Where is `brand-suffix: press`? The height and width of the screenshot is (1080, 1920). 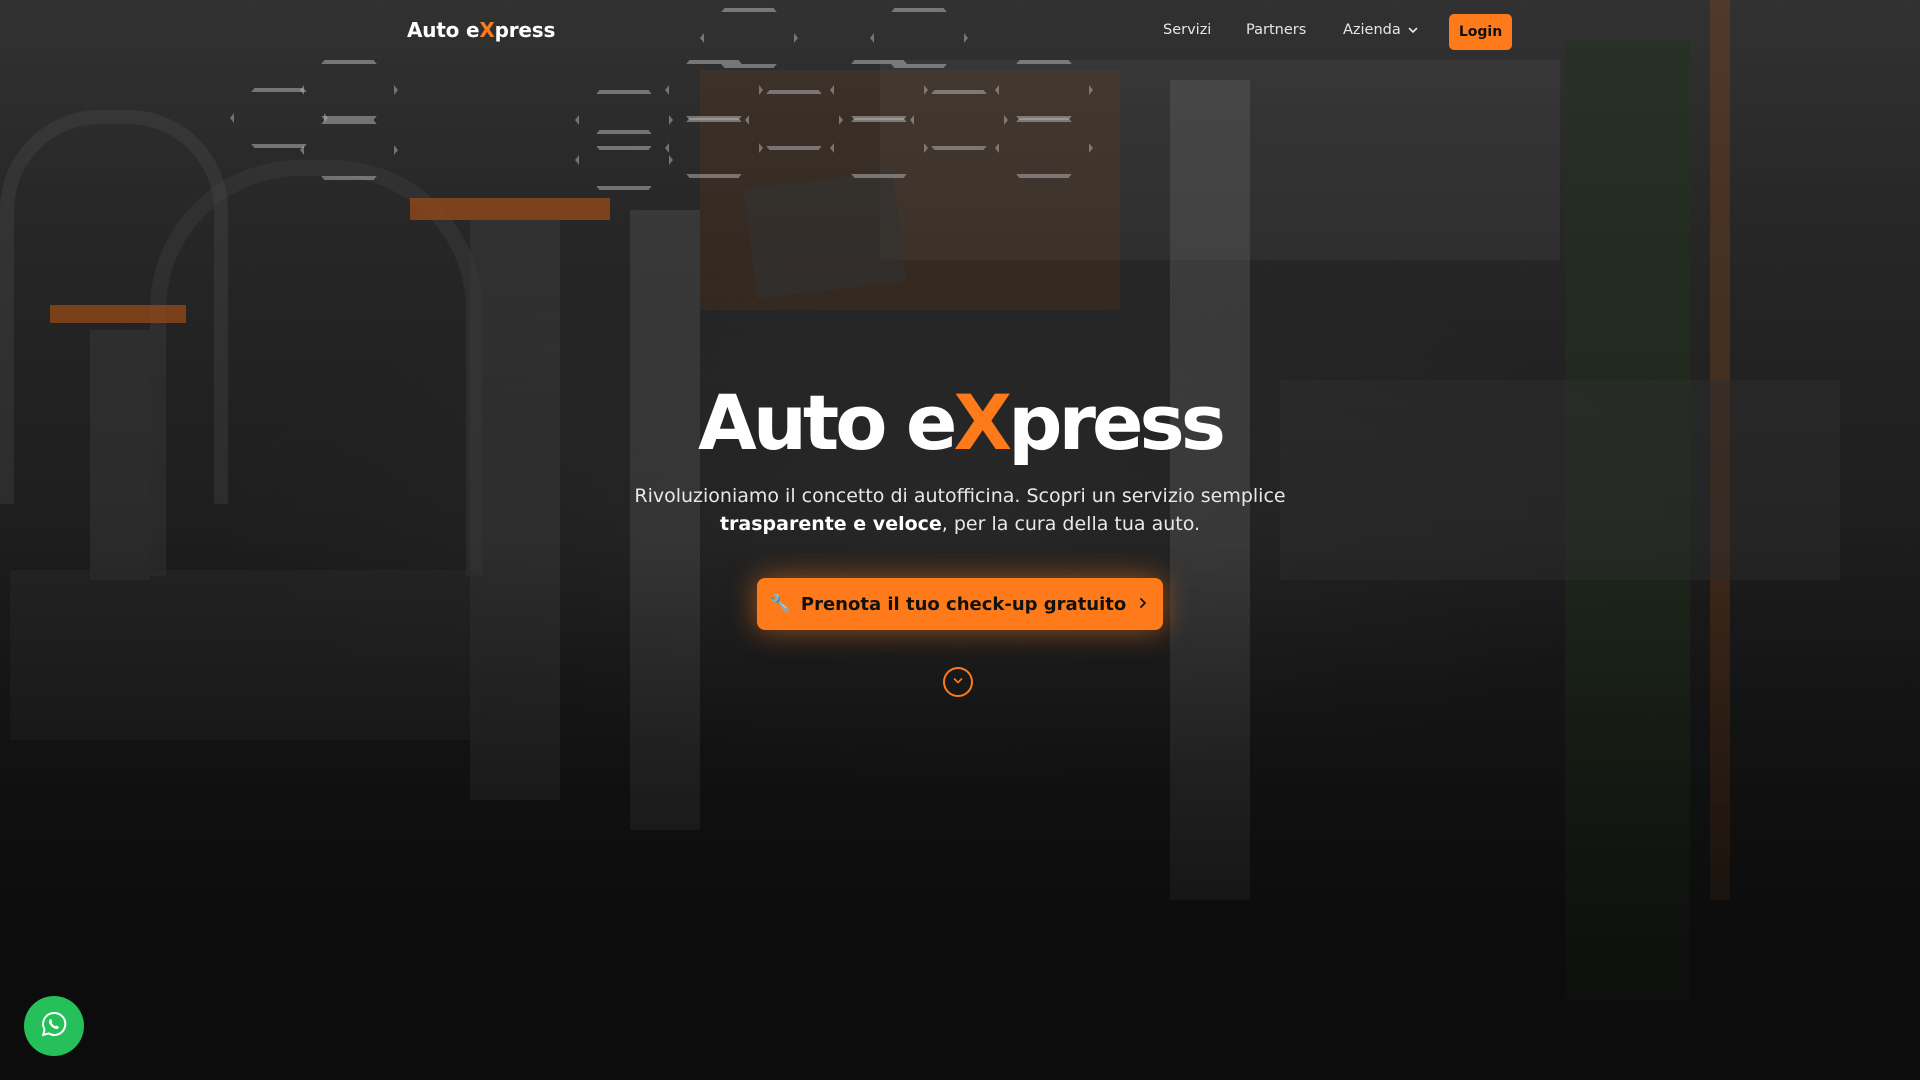
brand-suffix: press is located at coordinates (525, 30).